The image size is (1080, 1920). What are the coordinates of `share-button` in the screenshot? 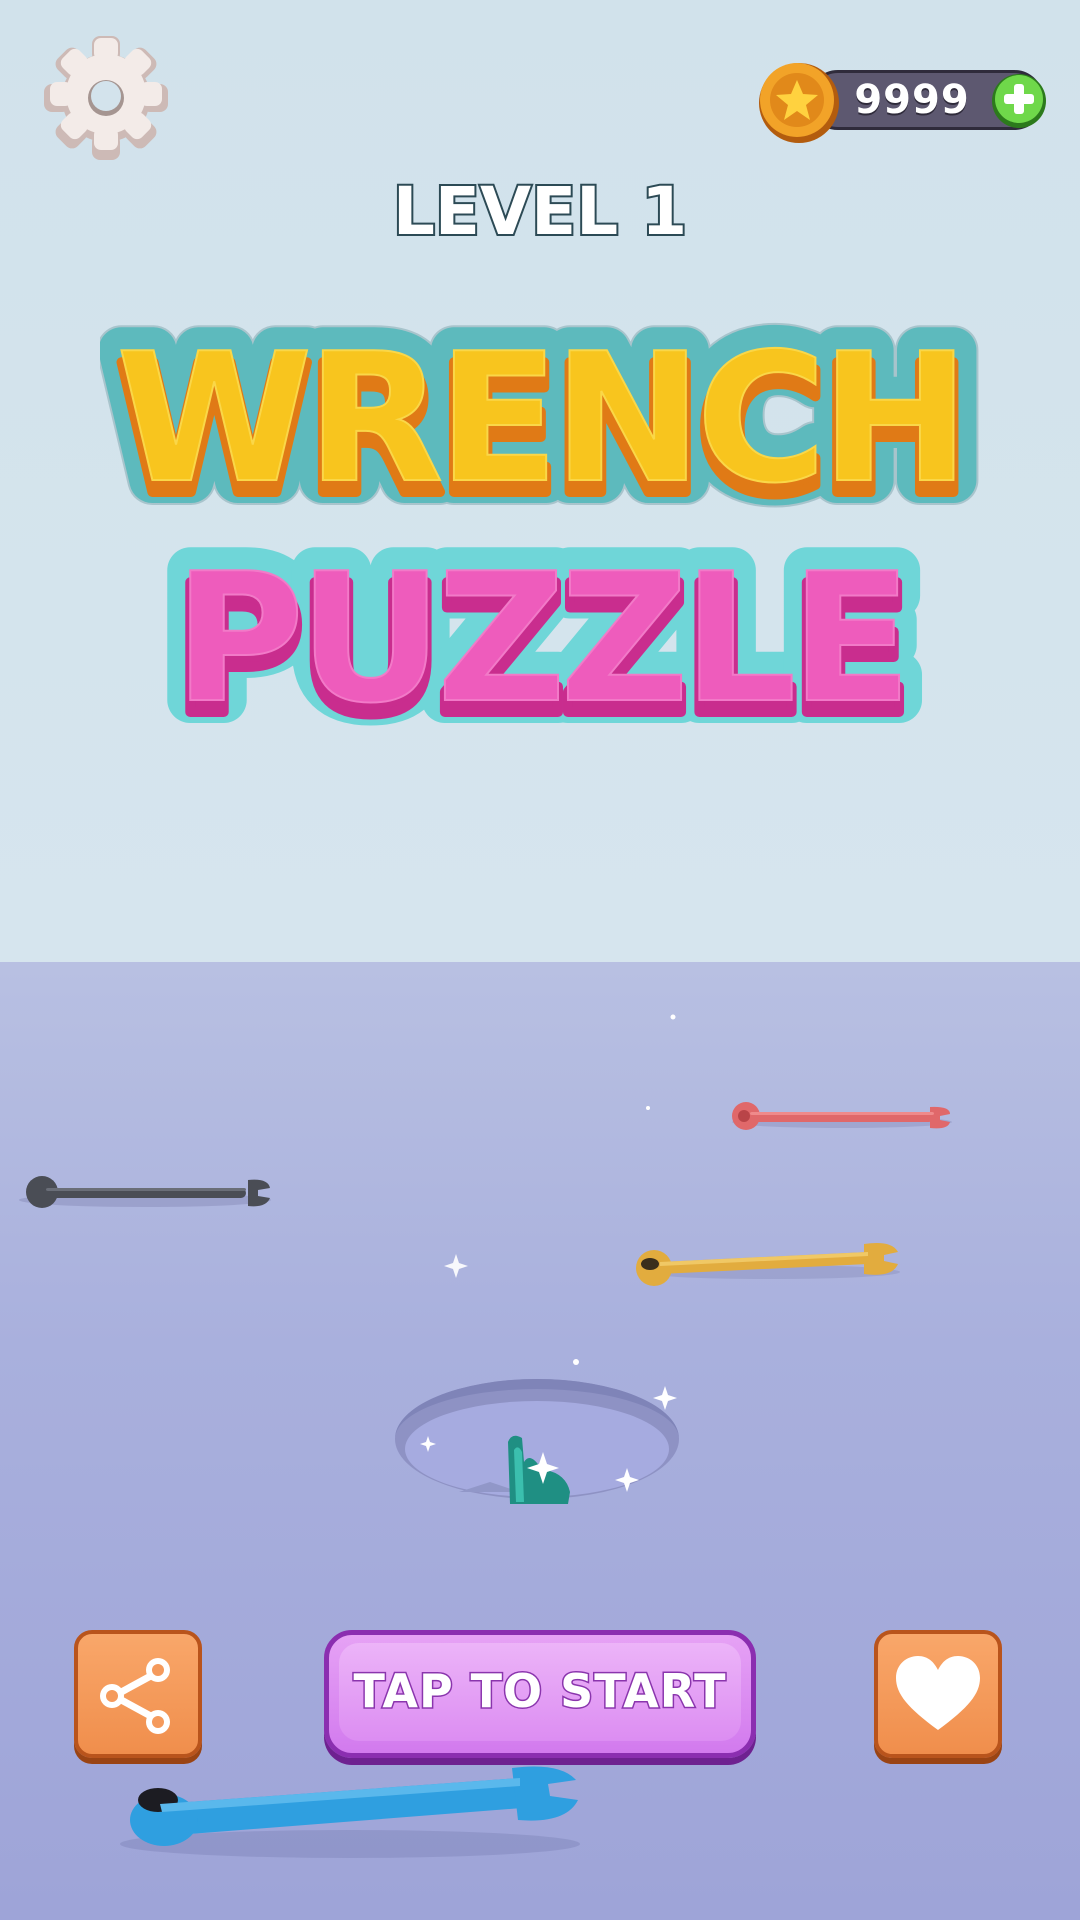 It's located at (138, 1694).